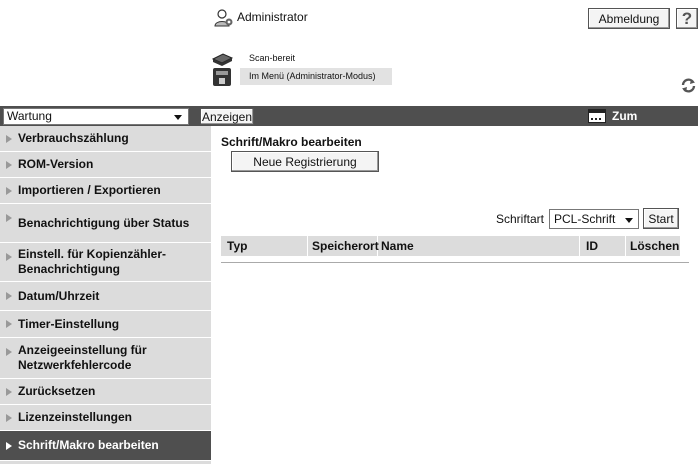  I want to click on logout-button: Abmeldung, so click(629, 18).